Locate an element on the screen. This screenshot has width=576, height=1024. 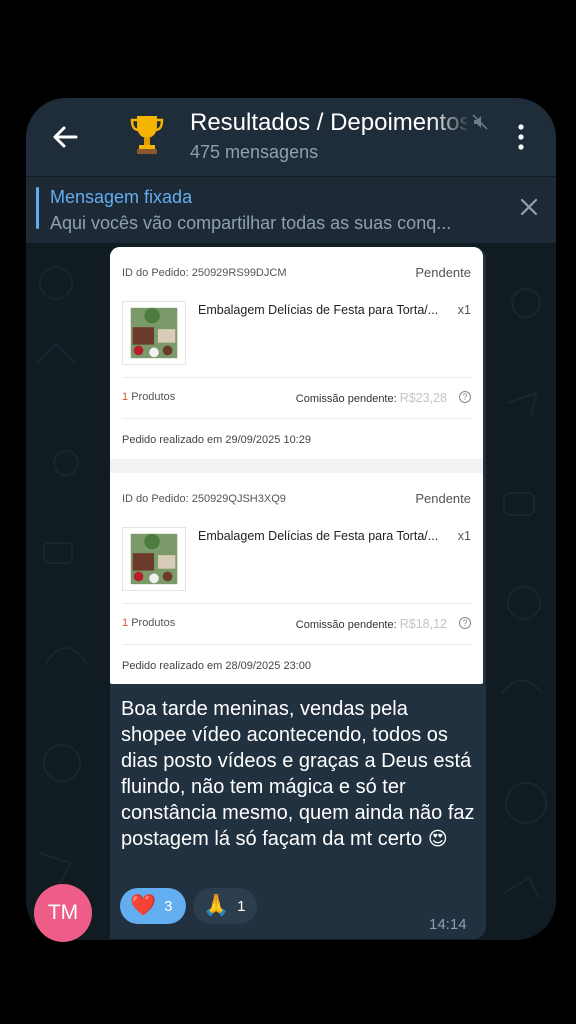
more-options-icon is located at coordinates (521, 137).